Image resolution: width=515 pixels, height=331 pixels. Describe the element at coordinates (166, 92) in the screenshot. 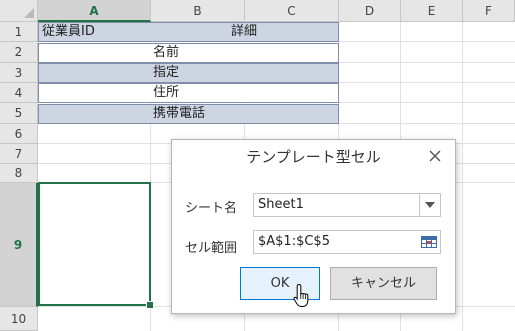

I see `cell-b4: 住所` at that location.